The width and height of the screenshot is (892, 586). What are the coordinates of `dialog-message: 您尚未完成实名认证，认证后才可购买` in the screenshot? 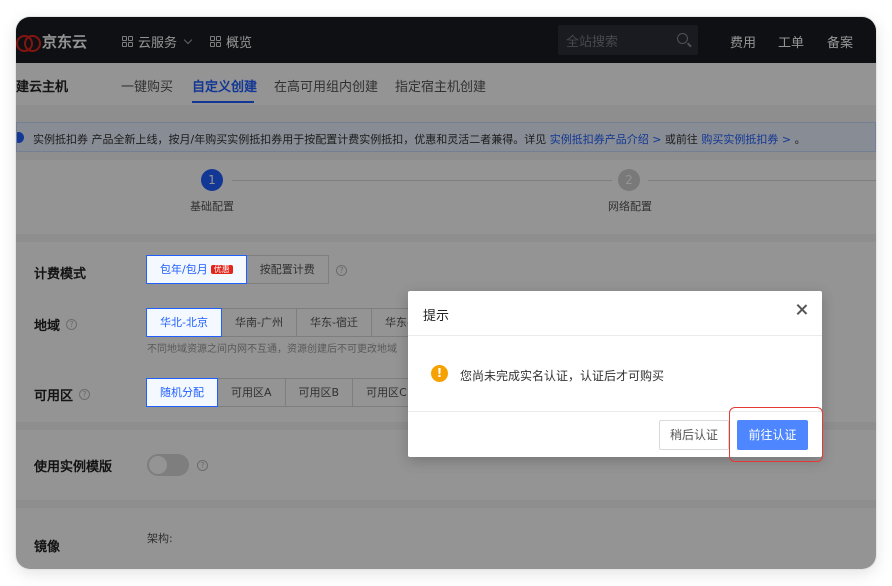 It's located at (562, 376).